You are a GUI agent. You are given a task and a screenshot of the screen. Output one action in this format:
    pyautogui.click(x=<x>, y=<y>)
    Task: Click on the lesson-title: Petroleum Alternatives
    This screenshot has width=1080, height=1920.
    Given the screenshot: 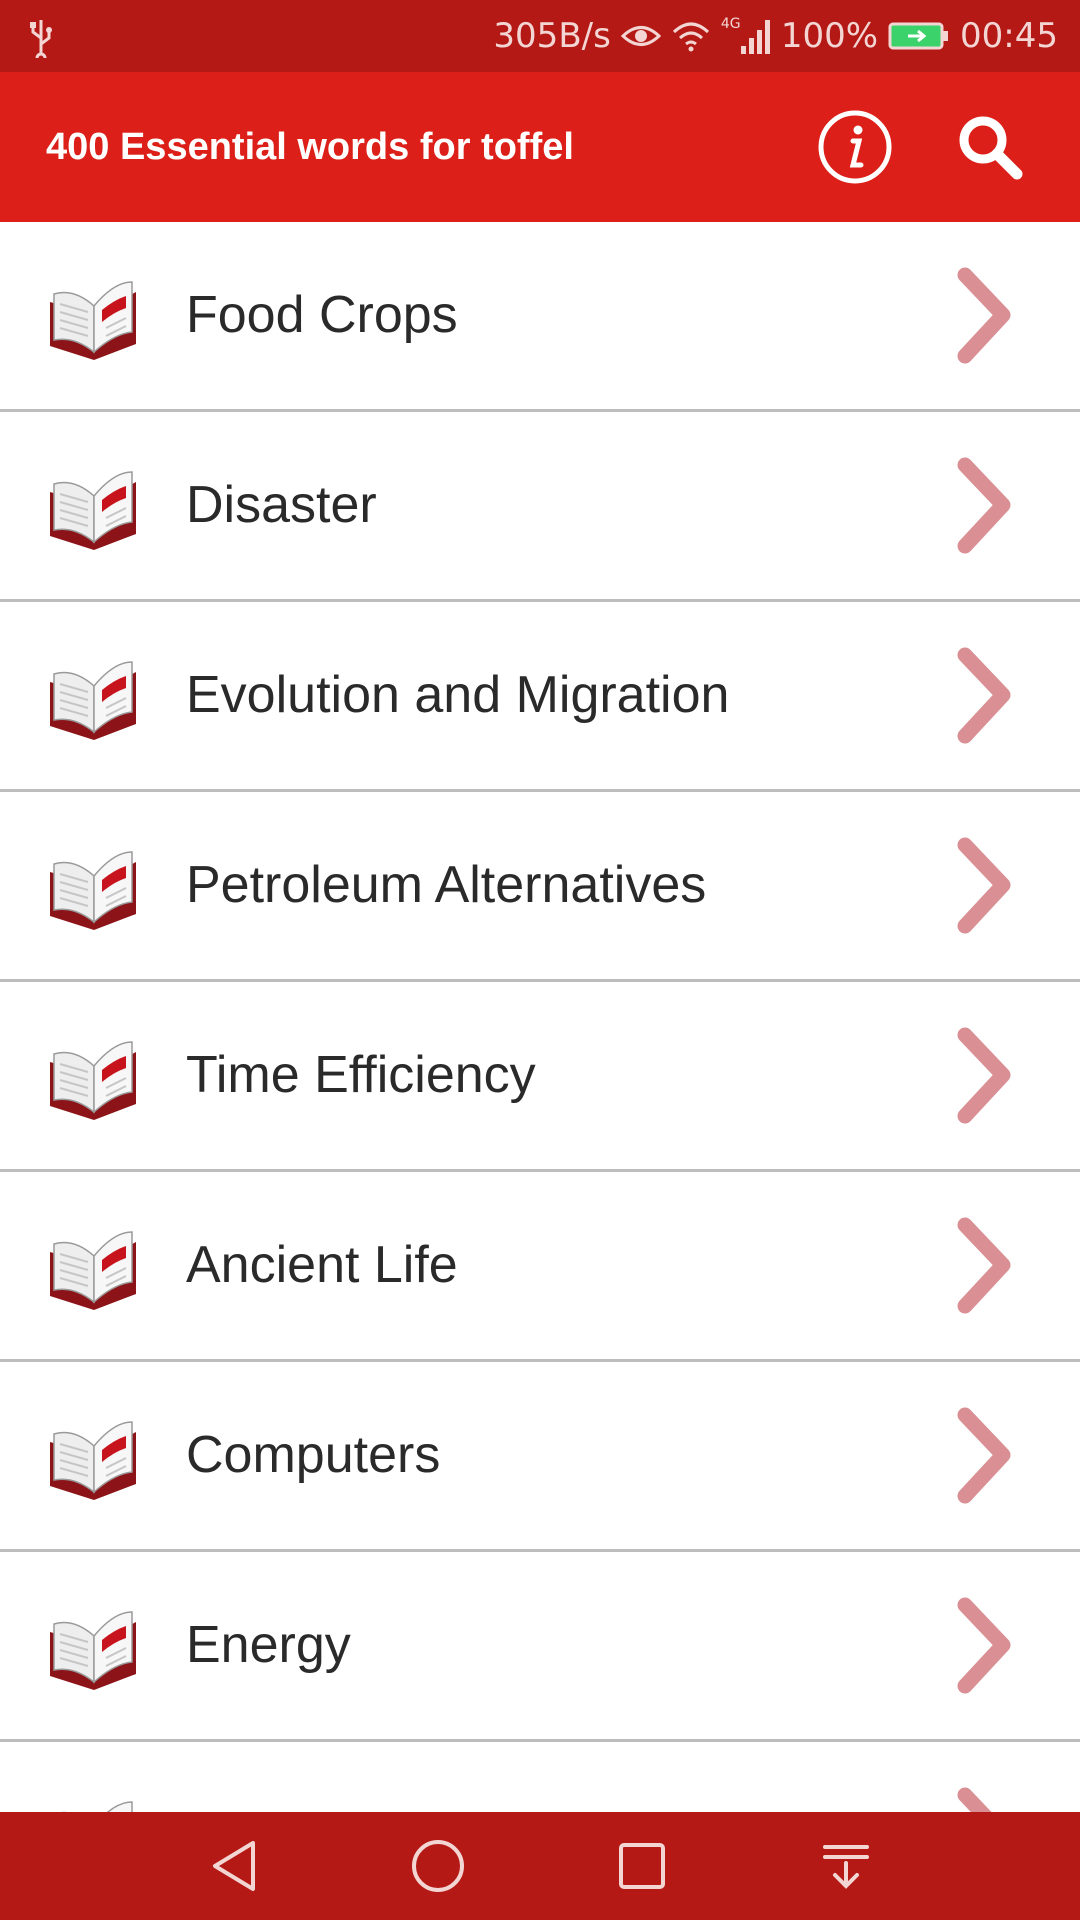 What is the action you would take?
    pyautogui.click(x=446, y=885)
    